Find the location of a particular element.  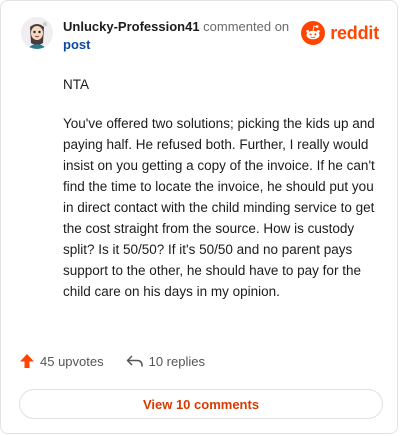

upvote-button: 45 upvotes is located at coordinates (61, 361).